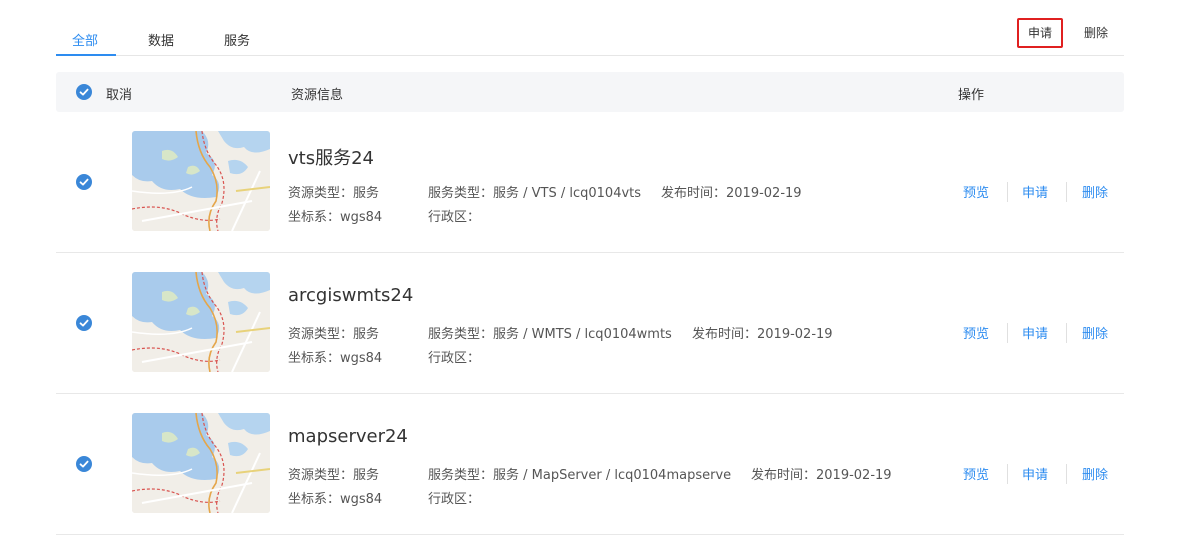  What do you see at coordinates (1096, 33) in the screenshot?
I see `delete-button: 删除` at bounding box center [1096, 33].